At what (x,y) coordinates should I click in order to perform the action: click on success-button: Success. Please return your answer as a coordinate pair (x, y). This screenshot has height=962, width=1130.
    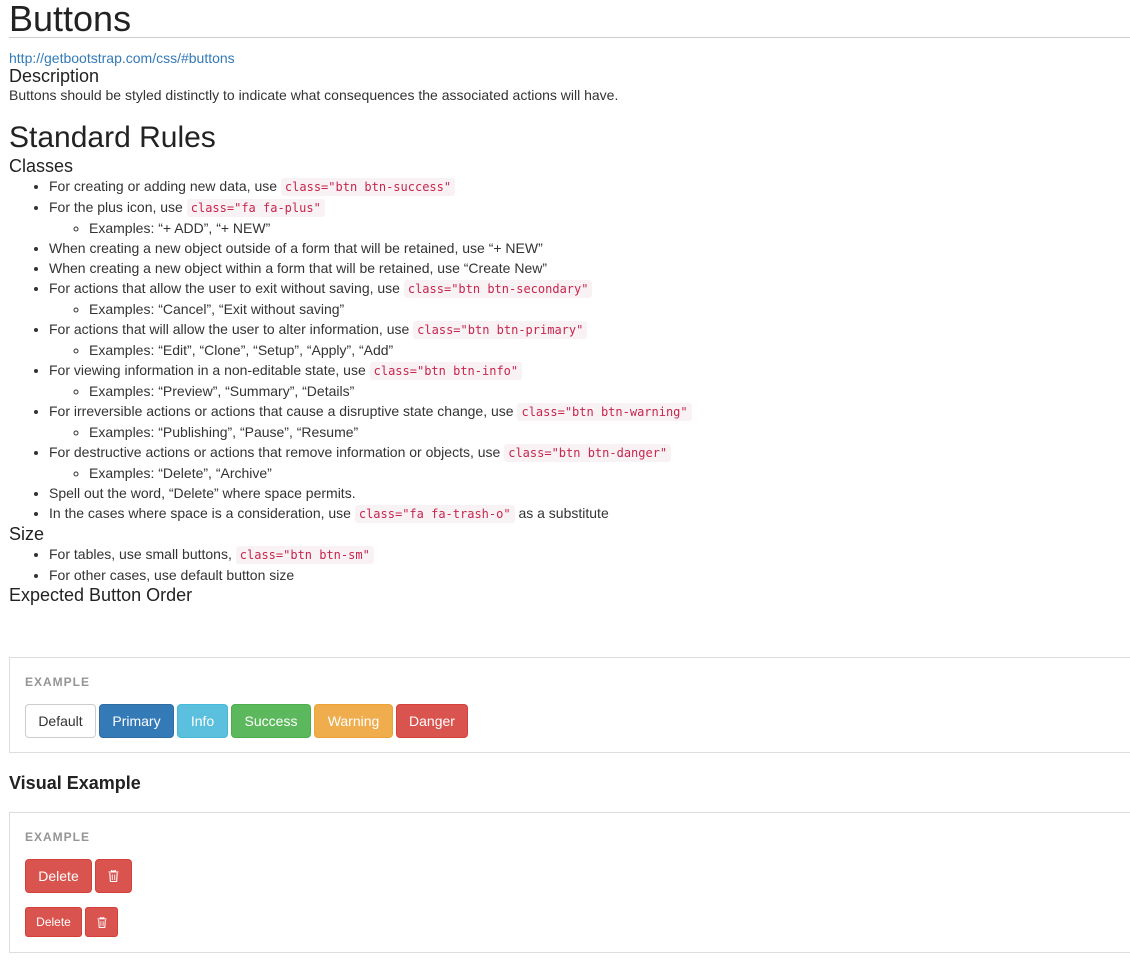
    Looking at the image, I should click on (271, 721).